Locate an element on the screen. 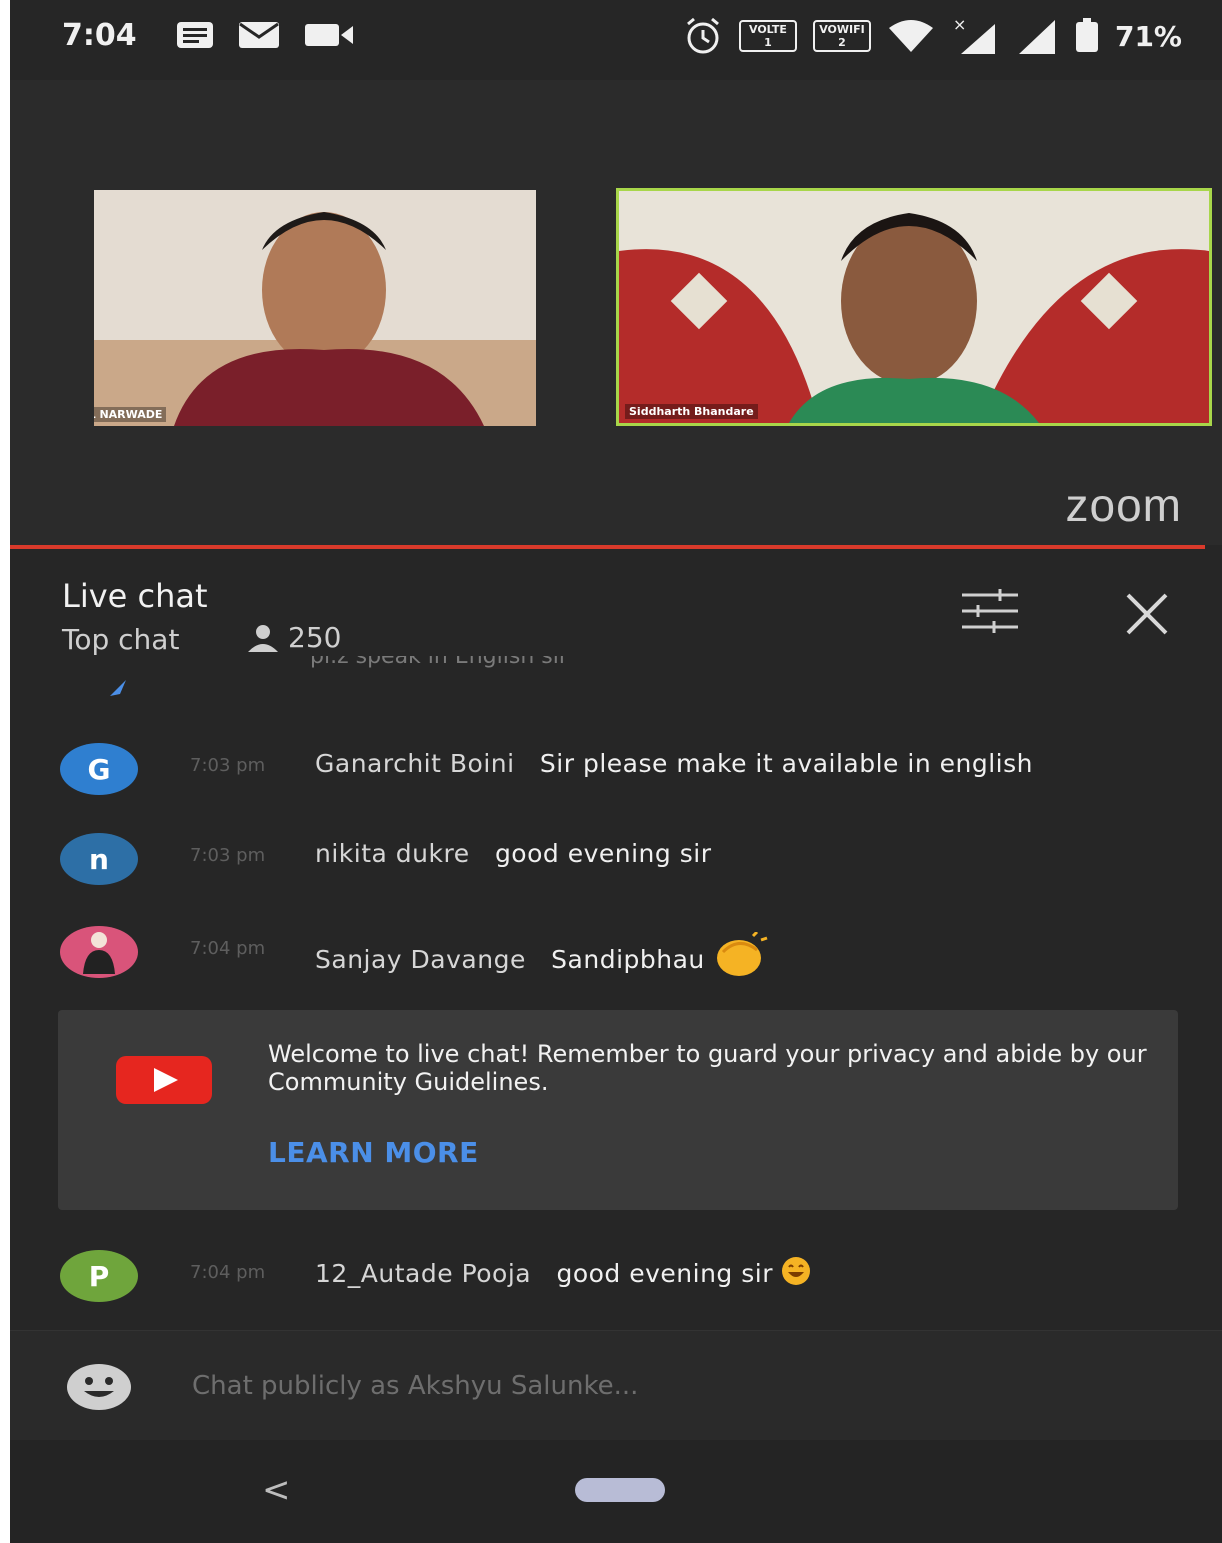 The image size is (1222, 1543). learn-more-link: LEARN MORE is located at coordinates (373, 1152).